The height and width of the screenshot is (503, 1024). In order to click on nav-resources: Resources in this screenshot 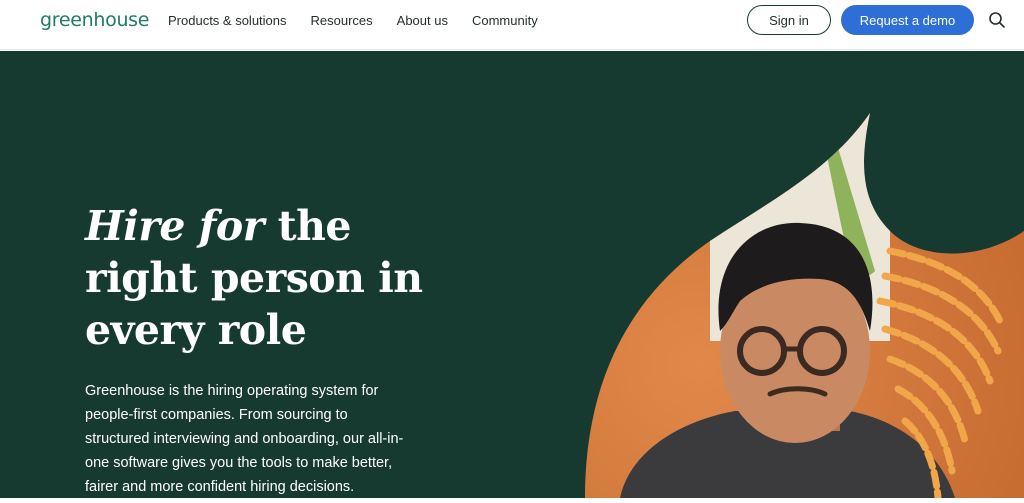, I will do `click(342, 20)`.